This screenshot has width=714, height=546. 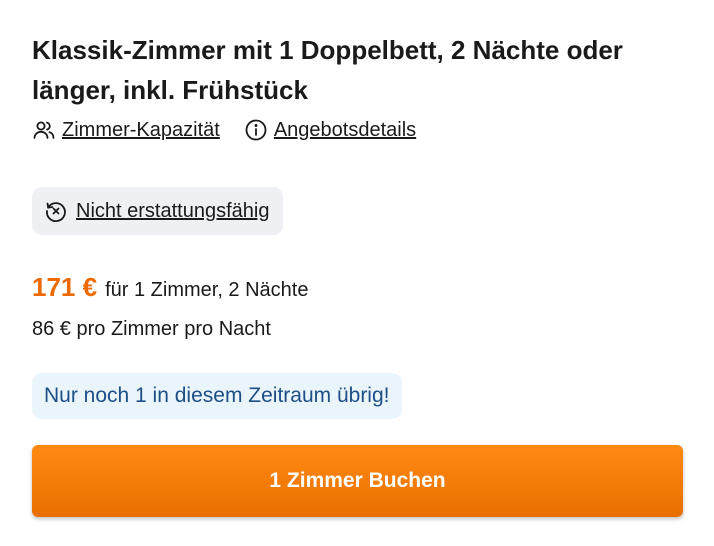 I want to click on price-description: für 1 Zimmer, 2 Nächte, so click(x=207, y=290).